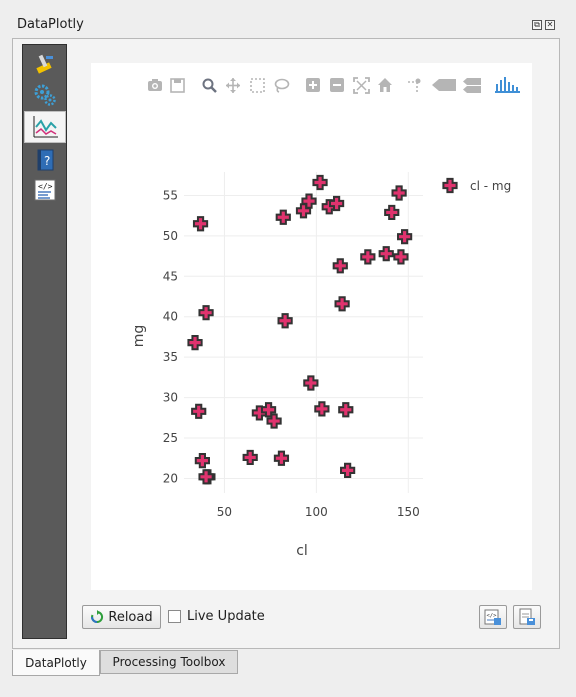  Describe the element at coordinates (408, 512) in the screenshot. I see `x-tick-label: 150` at that location.